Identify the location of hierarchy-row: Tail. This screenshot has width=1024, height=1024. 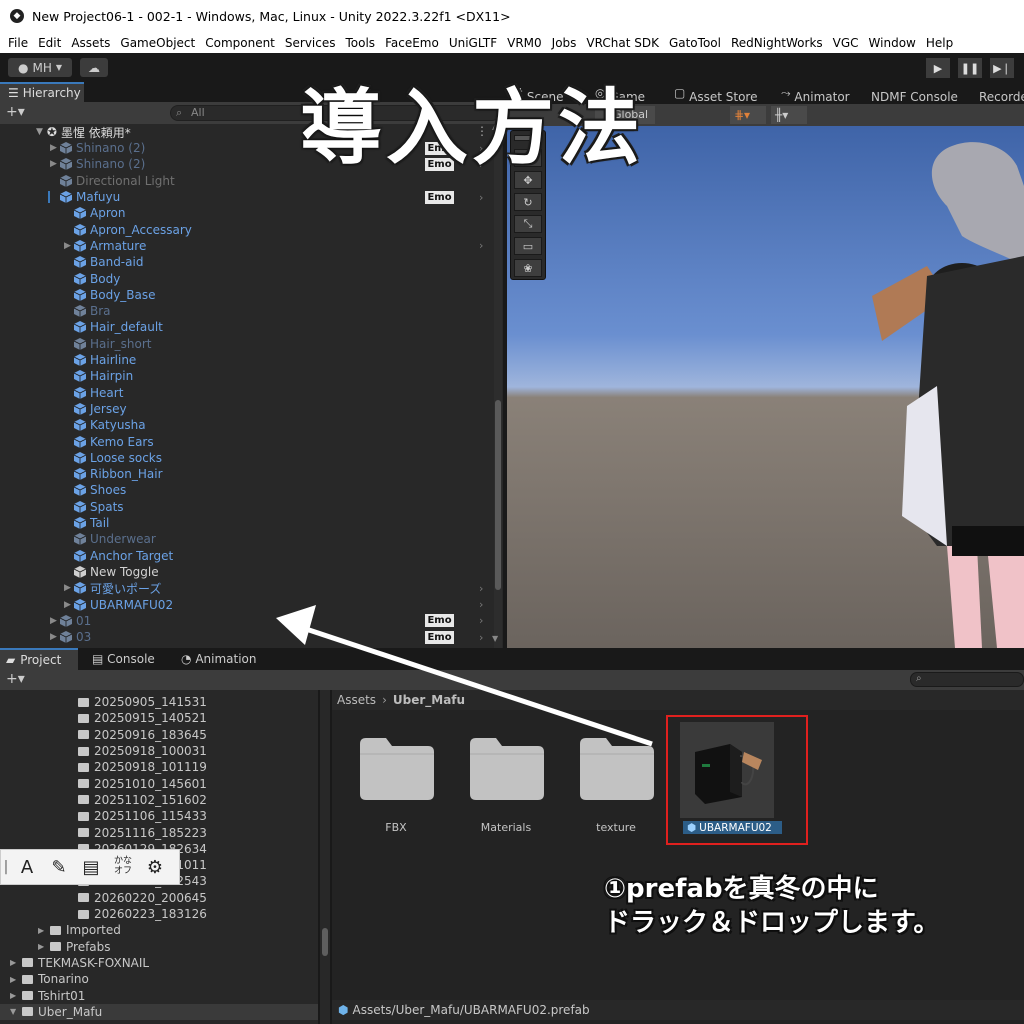
(250, 523).